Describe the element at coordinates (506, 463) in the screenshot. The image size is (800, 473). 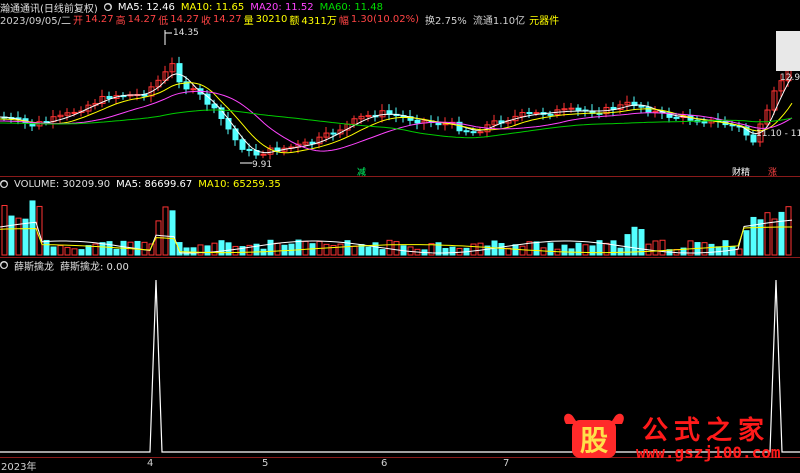
I see `axis-tick-7: 7` at that location.